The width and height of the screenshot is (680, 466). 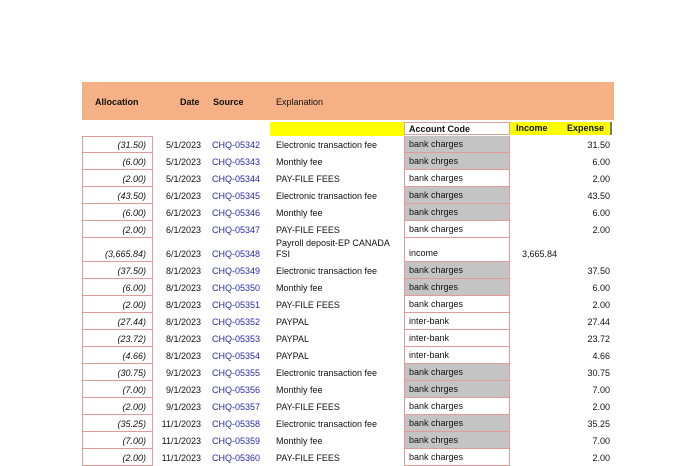 What do you see at coordinates (236, 441) in the screenshot?
I see `source-cell: CHQ-05359` at bounding box center [236, 441].